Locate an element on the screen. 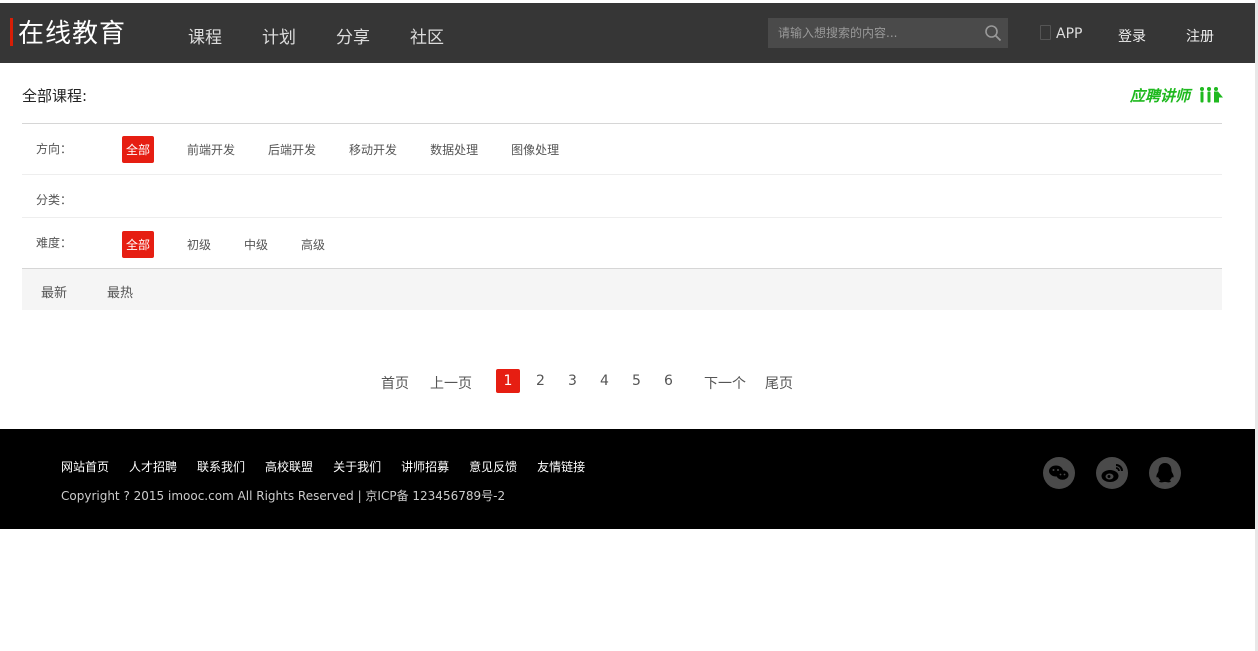 This screenshot has width=1258, height=651. phone-icon is located at coordinates (1045, 32).